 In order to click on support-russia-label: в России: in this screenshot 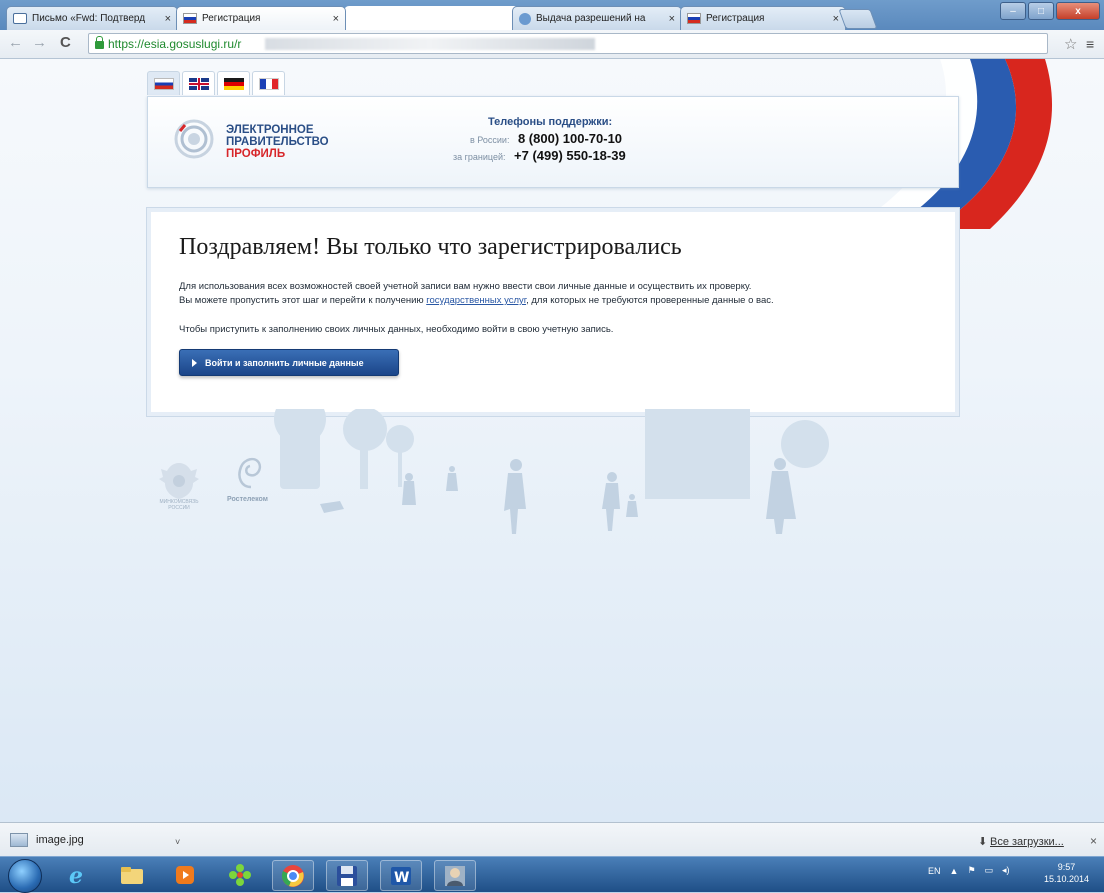, I will do `click(490, 140)`.